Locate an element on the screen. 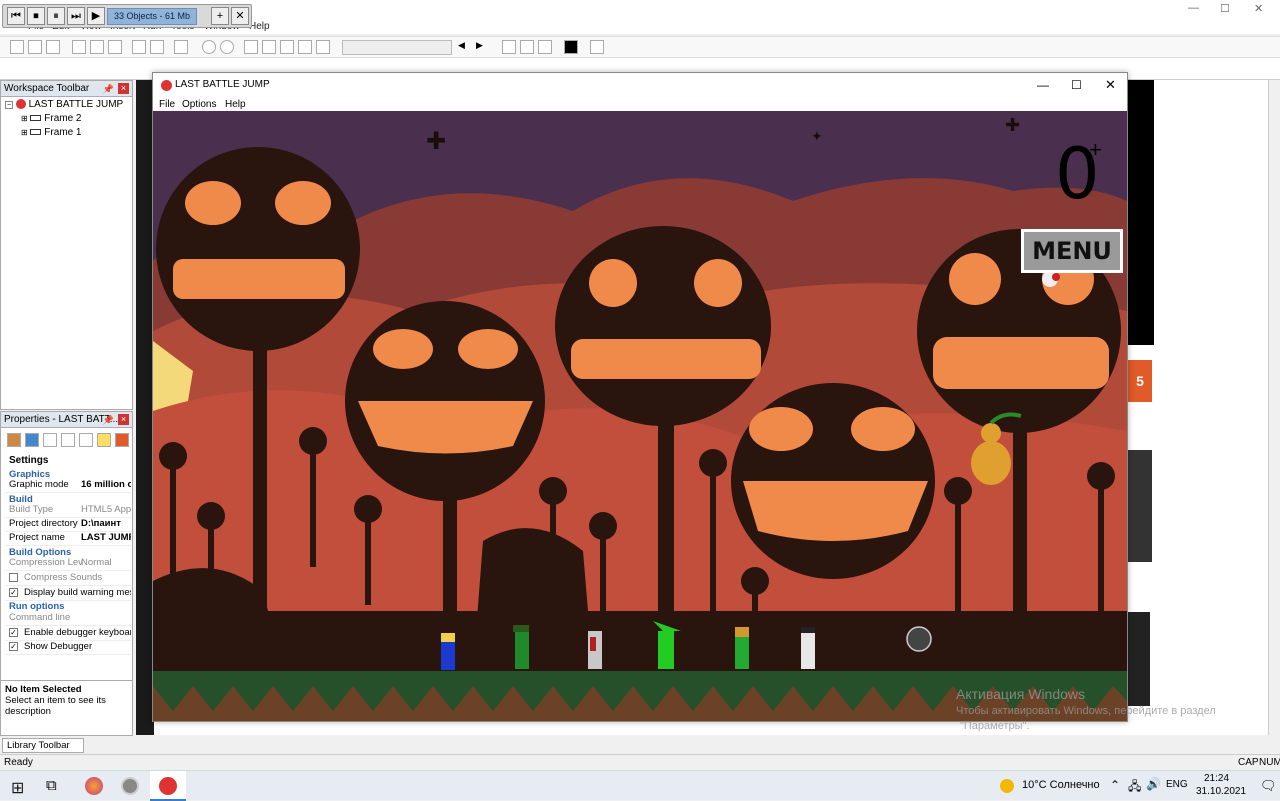 The width and height of the screenshot is (1280, 801). checkbox is located at coordinates (13, 577).